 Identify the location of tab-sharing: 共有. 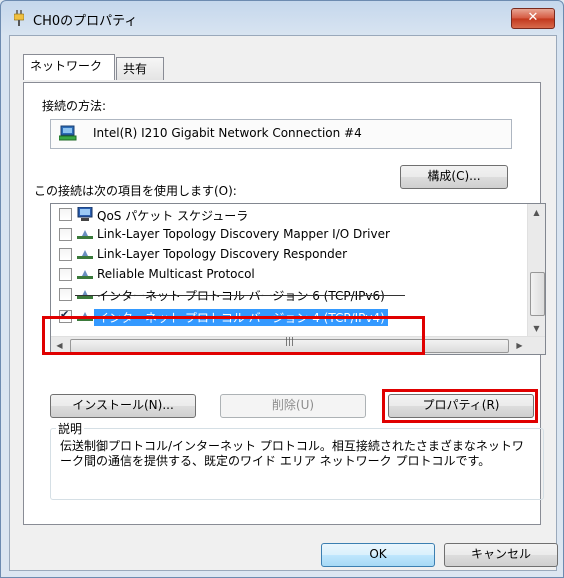
(140, 68).